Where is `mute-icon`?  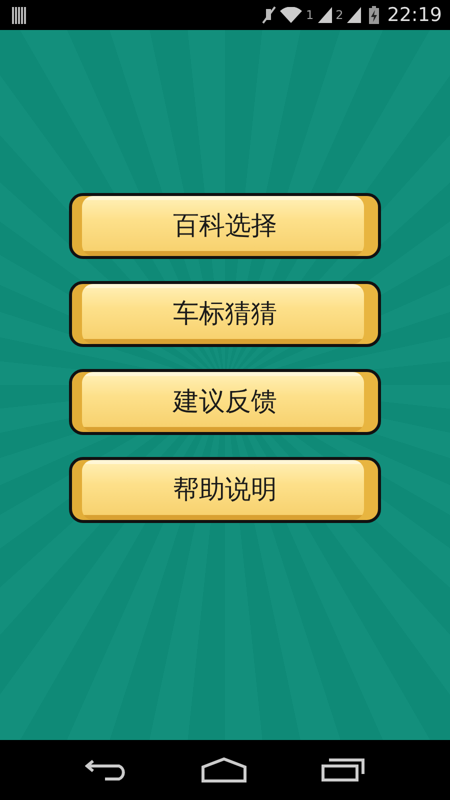 mute-icon is located at coordinates (269, 15).